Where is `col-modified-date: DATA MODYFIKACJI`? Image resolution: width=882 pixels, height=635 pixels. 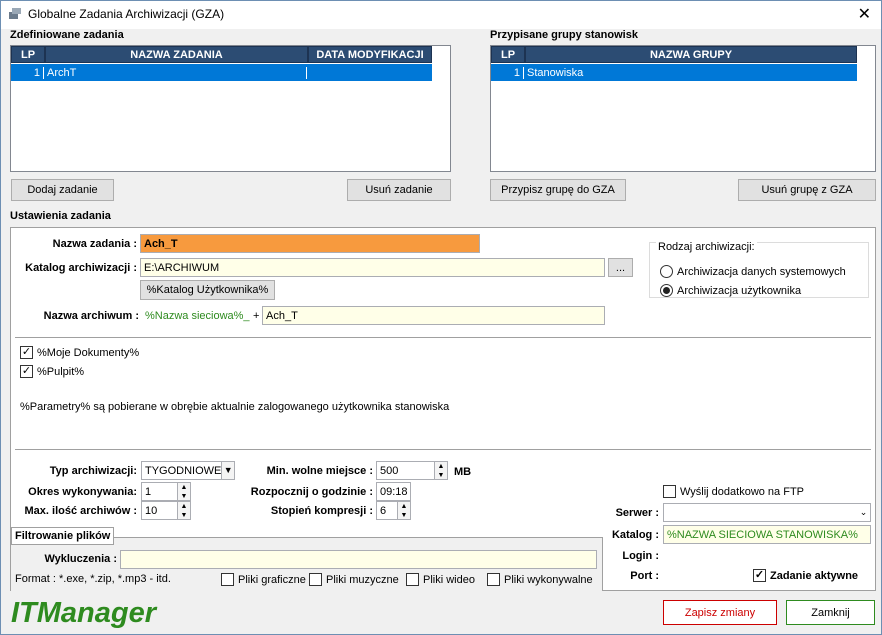
col-modified-date: DATA MODYFIKACJI is located at coordinates (370, 54).